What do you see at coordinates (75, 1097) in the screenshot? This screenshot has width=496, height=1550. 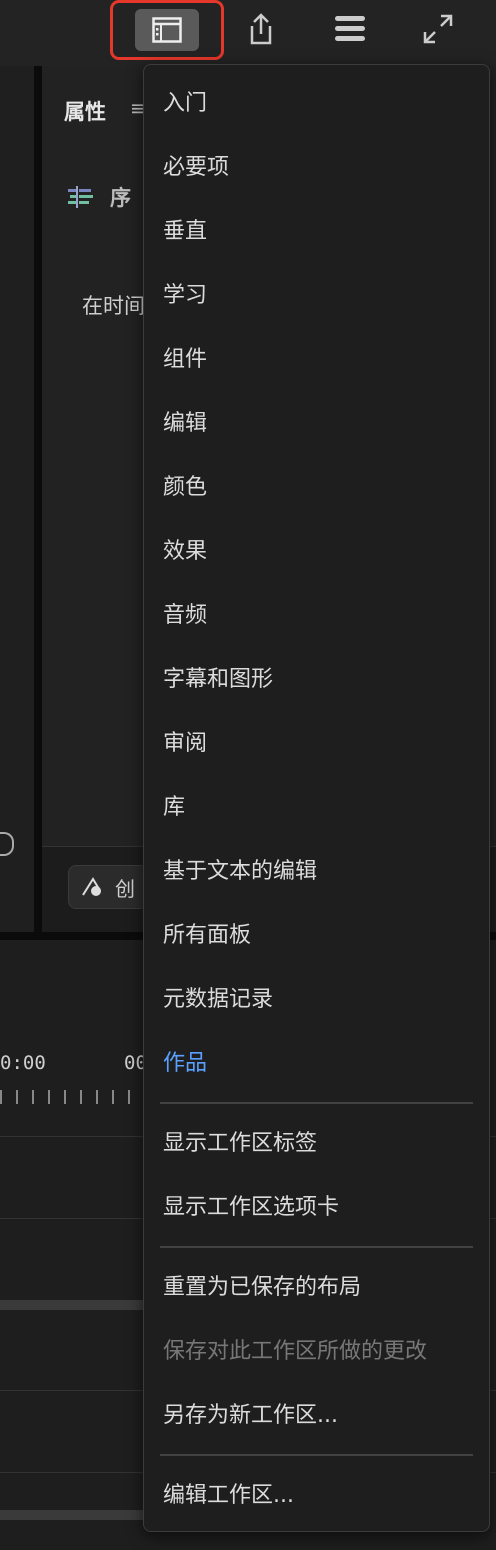 I see `time-ruler` at bounding box center [75, 1097].